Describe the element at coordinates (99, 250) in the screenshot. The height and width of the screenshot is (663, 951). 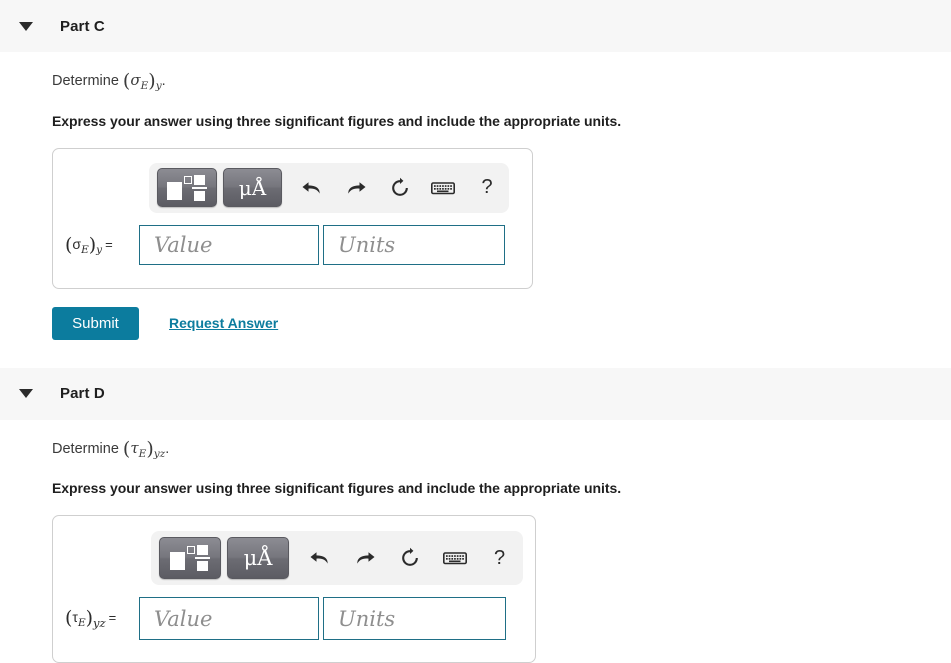
I see `answer-outer-subscript: y` at that location.